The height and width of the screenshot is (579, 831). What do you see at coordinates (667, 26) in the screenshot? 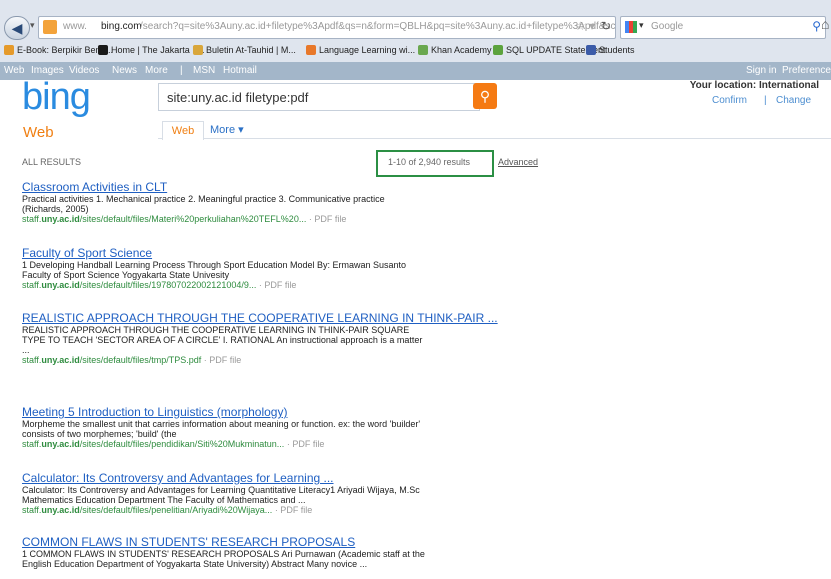
I see `browser-search-placeholder: Google` at bounding box center [667, 26].